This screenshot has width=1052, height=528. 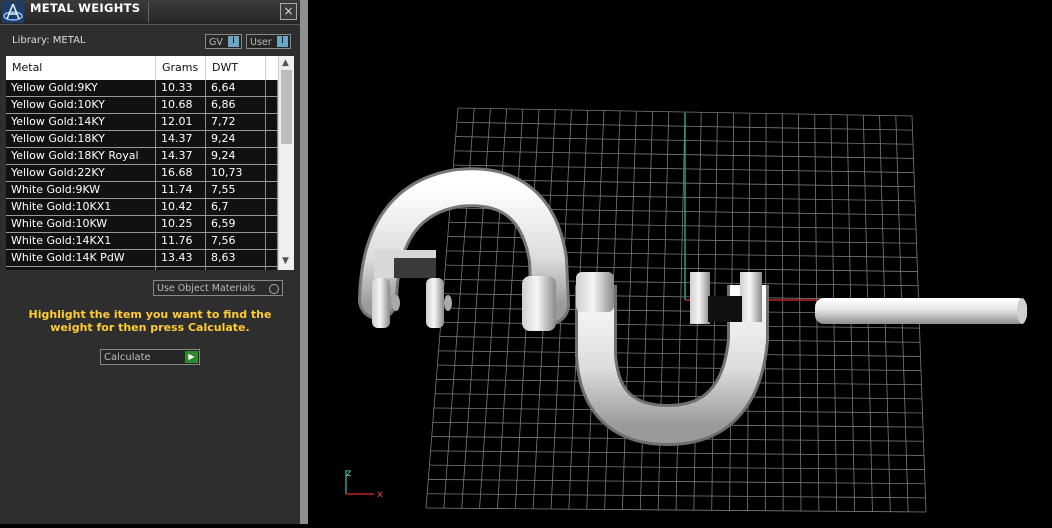 I want to click on table-header: Metal Grams DWT, so click(x=142, y=68).